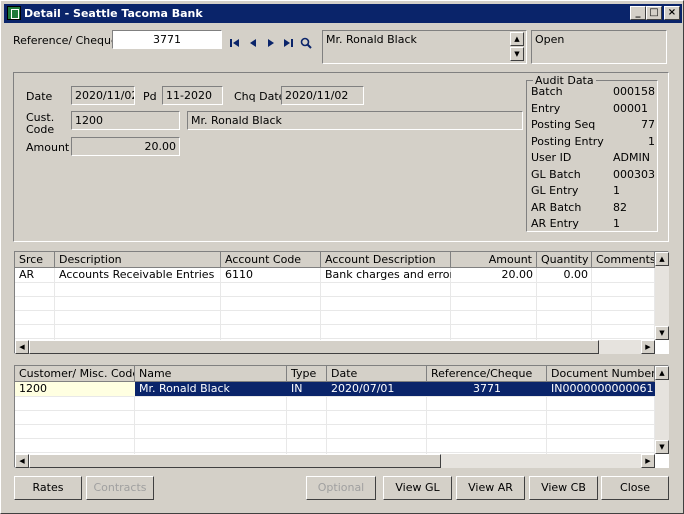  I want to click on gl_grid-column-header: Srce, so click(35, 260).